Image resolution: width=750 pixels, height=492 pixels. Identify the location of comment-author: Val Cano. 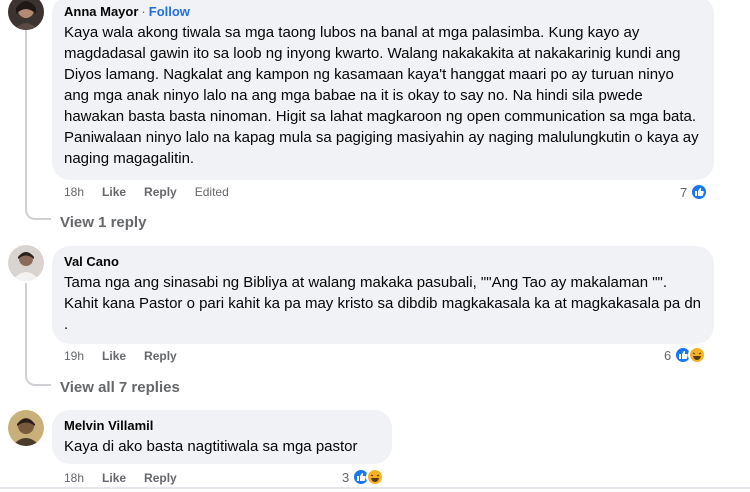
(383, 262).